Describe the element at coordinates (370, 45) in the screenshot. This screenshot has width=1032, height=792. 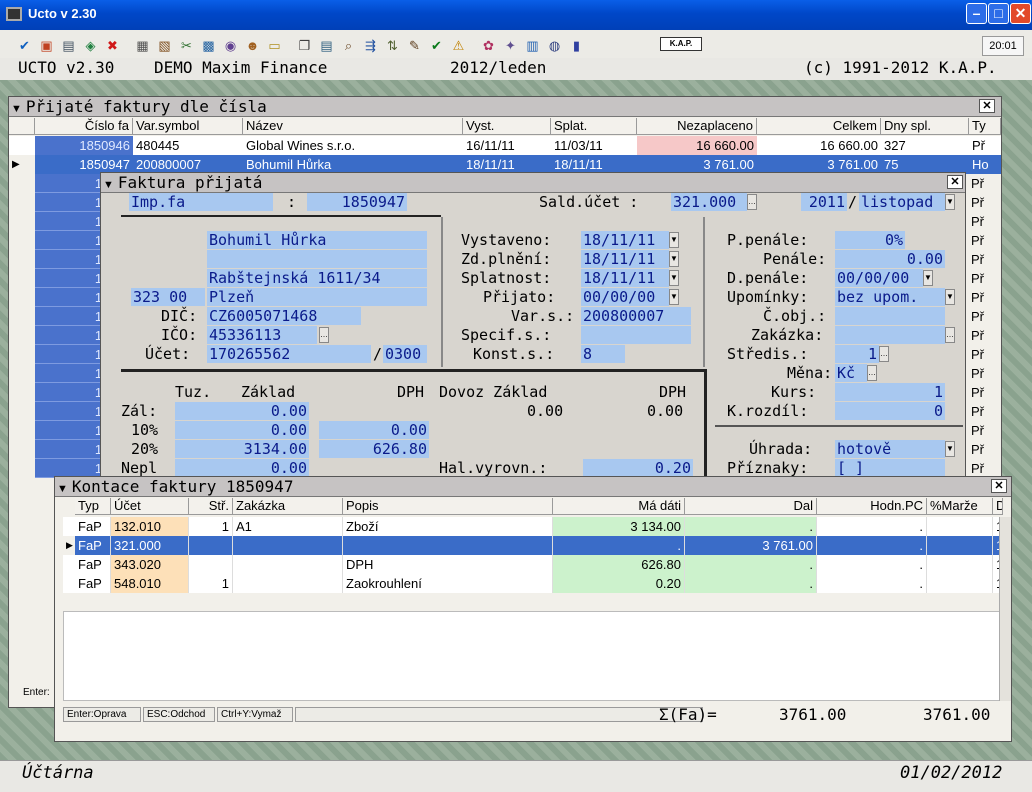
I see `filter-icon: ⇶` at that location.